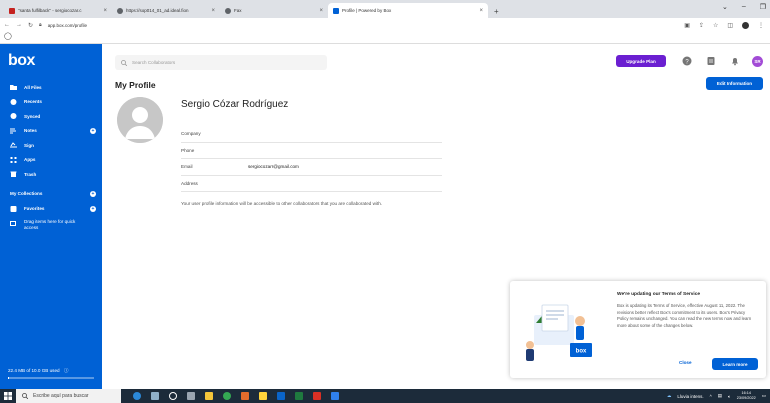 The width and height of the screenshot is (770, 403). What do you see at coordinates (559, 332) in the screenshot?
I see `terms-illustration-icon: box` at bounding box center [559, 332].